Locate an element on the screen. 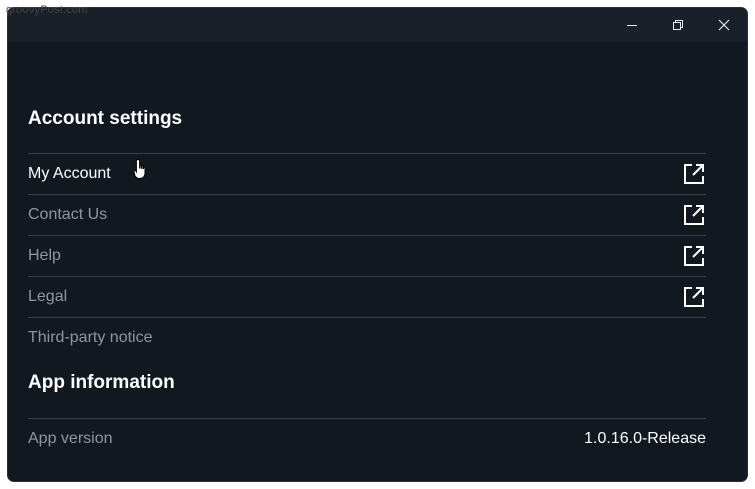 The image size is (755, 489). app-information-list: App version 1.0.16.0-Release is located at coordinates (367, 438).